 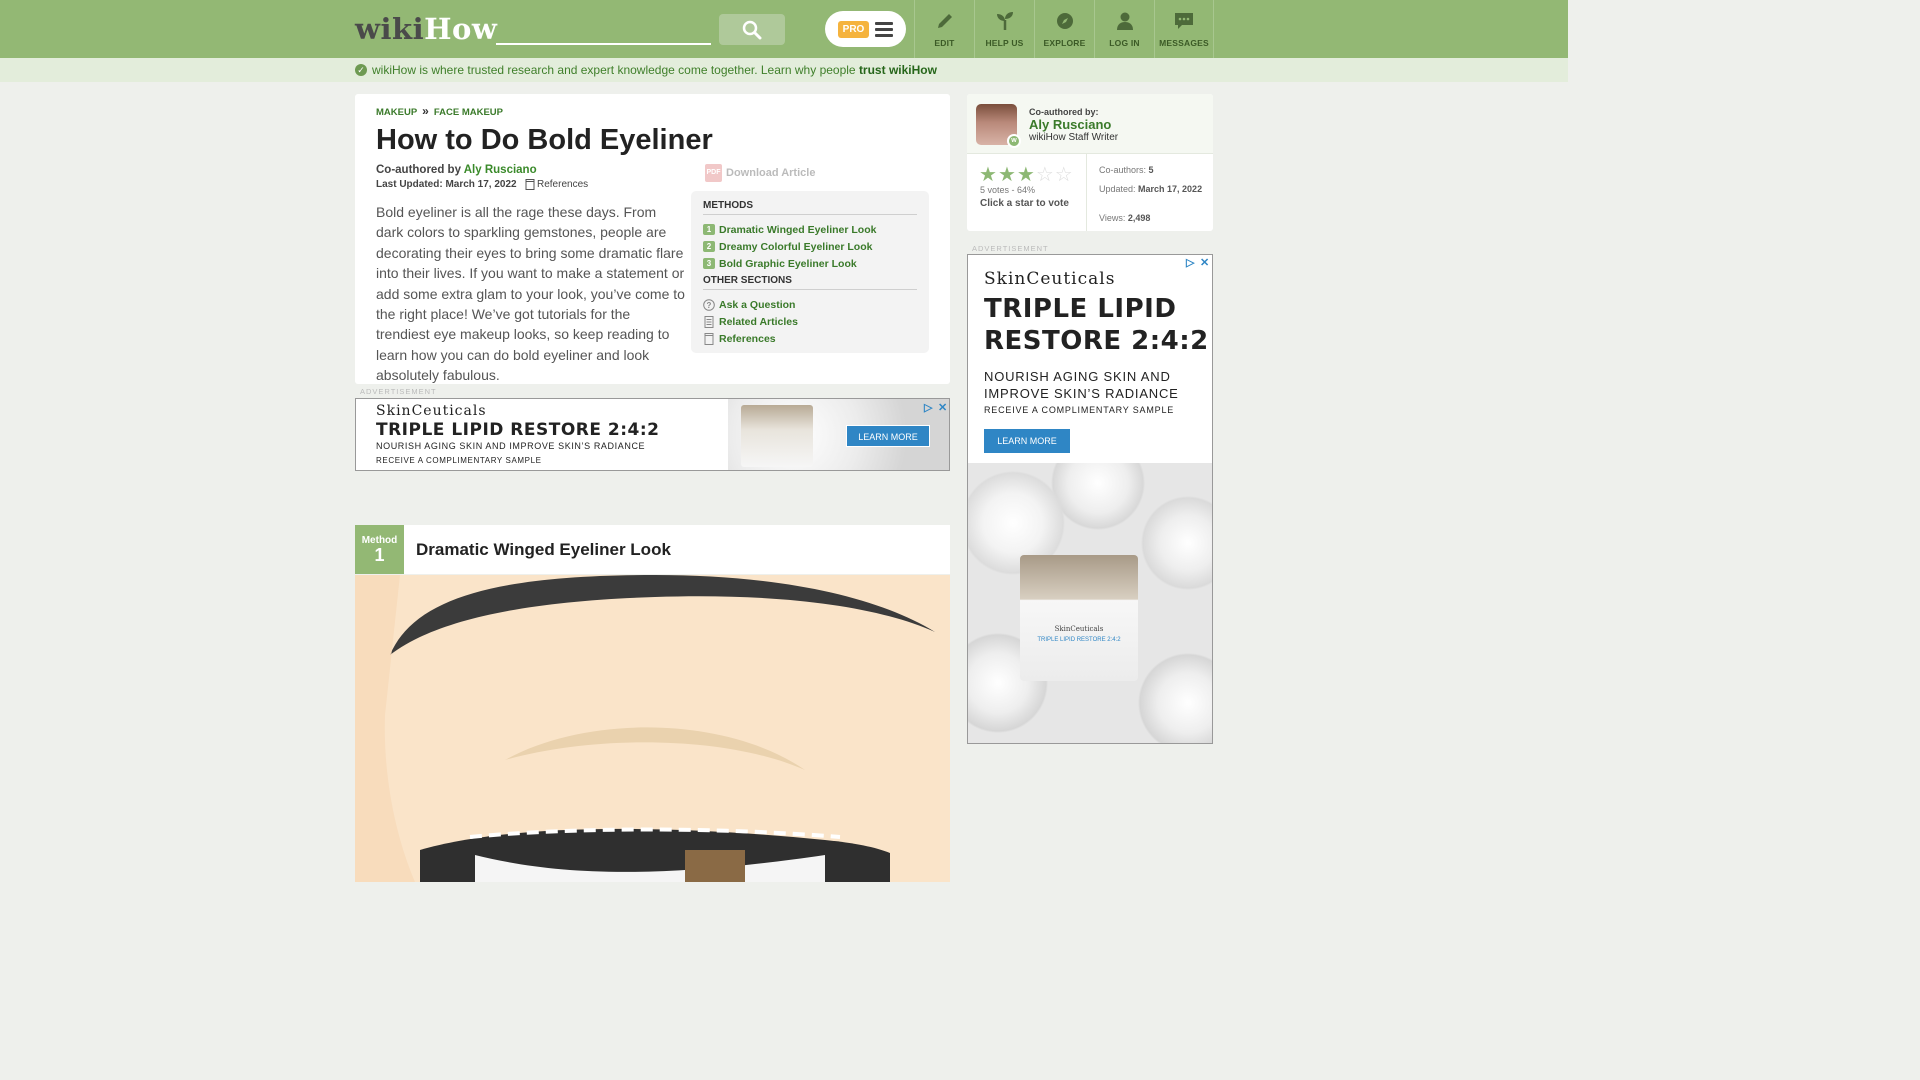 I want to click on ad-product-jar, so click(x=777, y=436).